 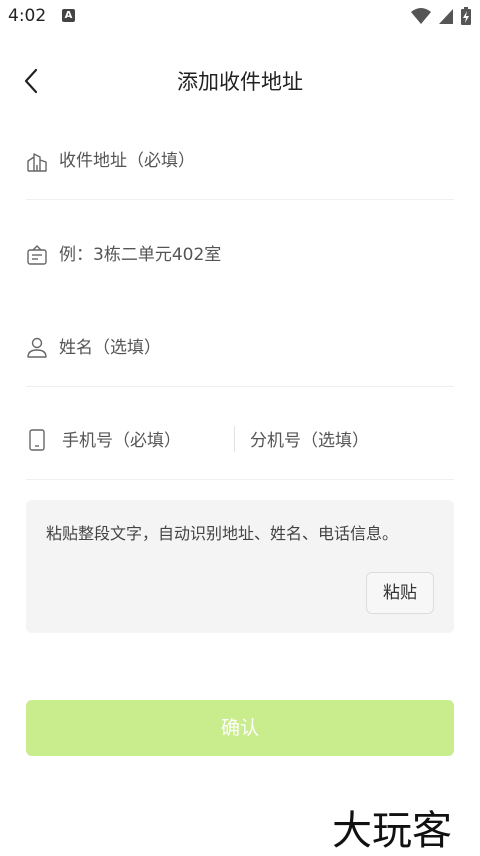 I want to click on door-plate-icon, so click(x=37, y=255).